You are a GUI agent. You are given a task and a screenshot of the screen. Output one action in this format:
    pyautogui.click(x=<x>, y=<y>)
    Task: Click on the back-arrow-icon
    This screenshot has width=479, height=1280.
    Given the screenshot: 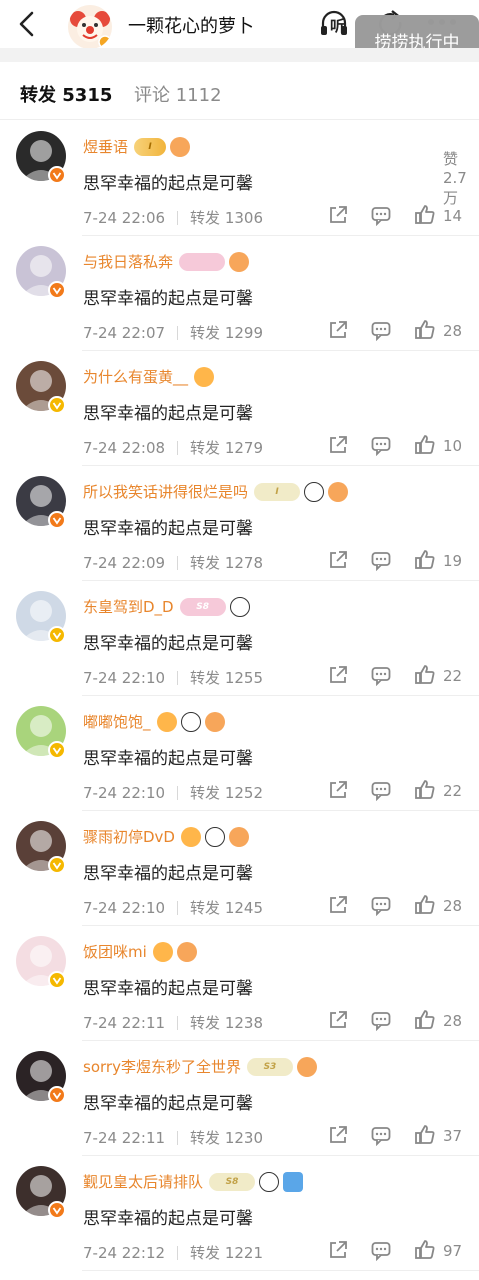 What is the action you would take?
    pyautogui.click(x=27, y=24)
    